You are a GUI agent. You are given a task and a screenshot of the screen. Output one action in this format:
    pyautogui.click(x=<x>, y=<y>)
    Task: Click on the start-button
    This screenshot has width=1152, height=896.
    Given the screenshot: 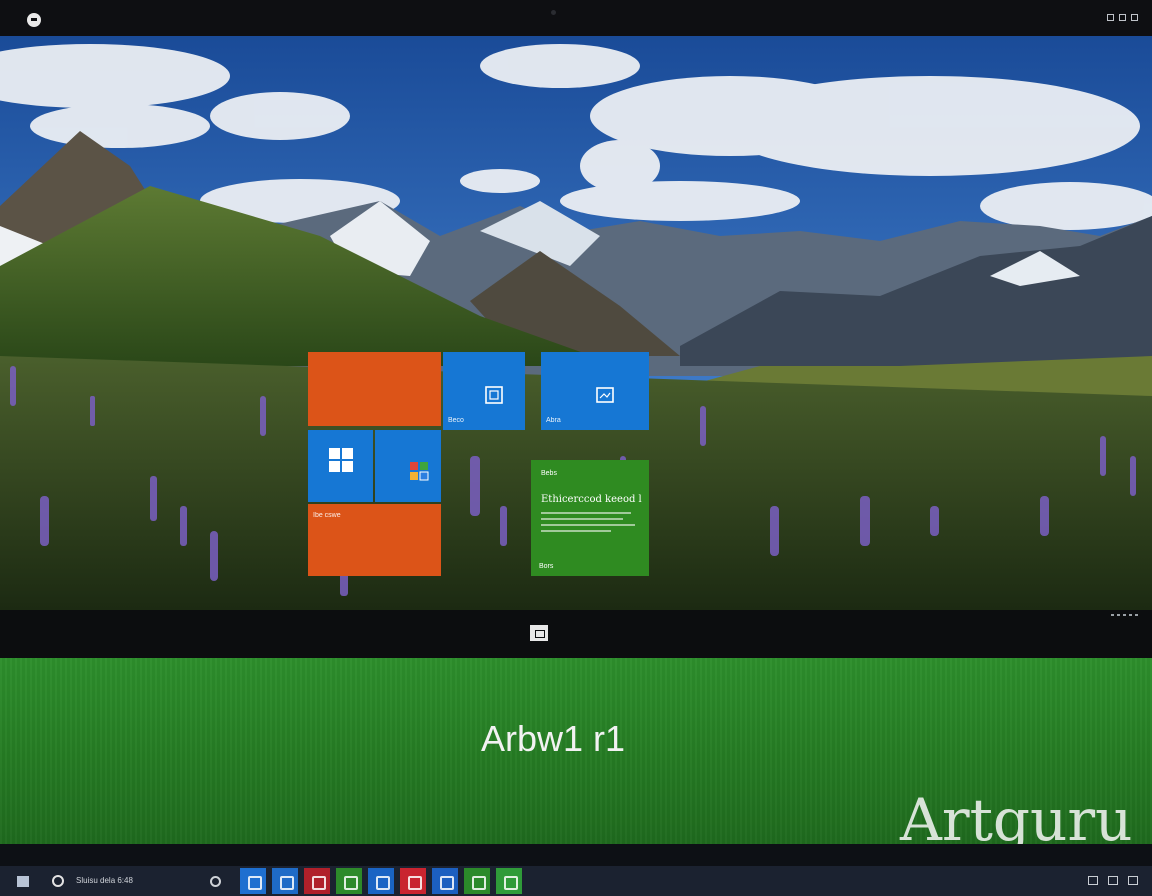 What is the action you would take?
    pyautogui.click(x=23, y=881)
    